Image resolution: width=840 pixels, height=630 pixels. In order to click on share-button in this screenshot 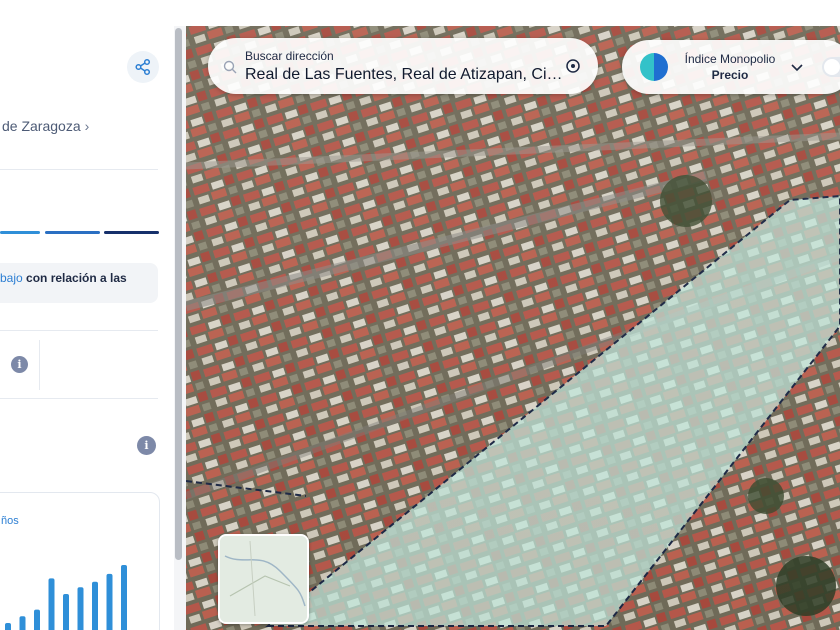, I will do `click(143, 67)`.